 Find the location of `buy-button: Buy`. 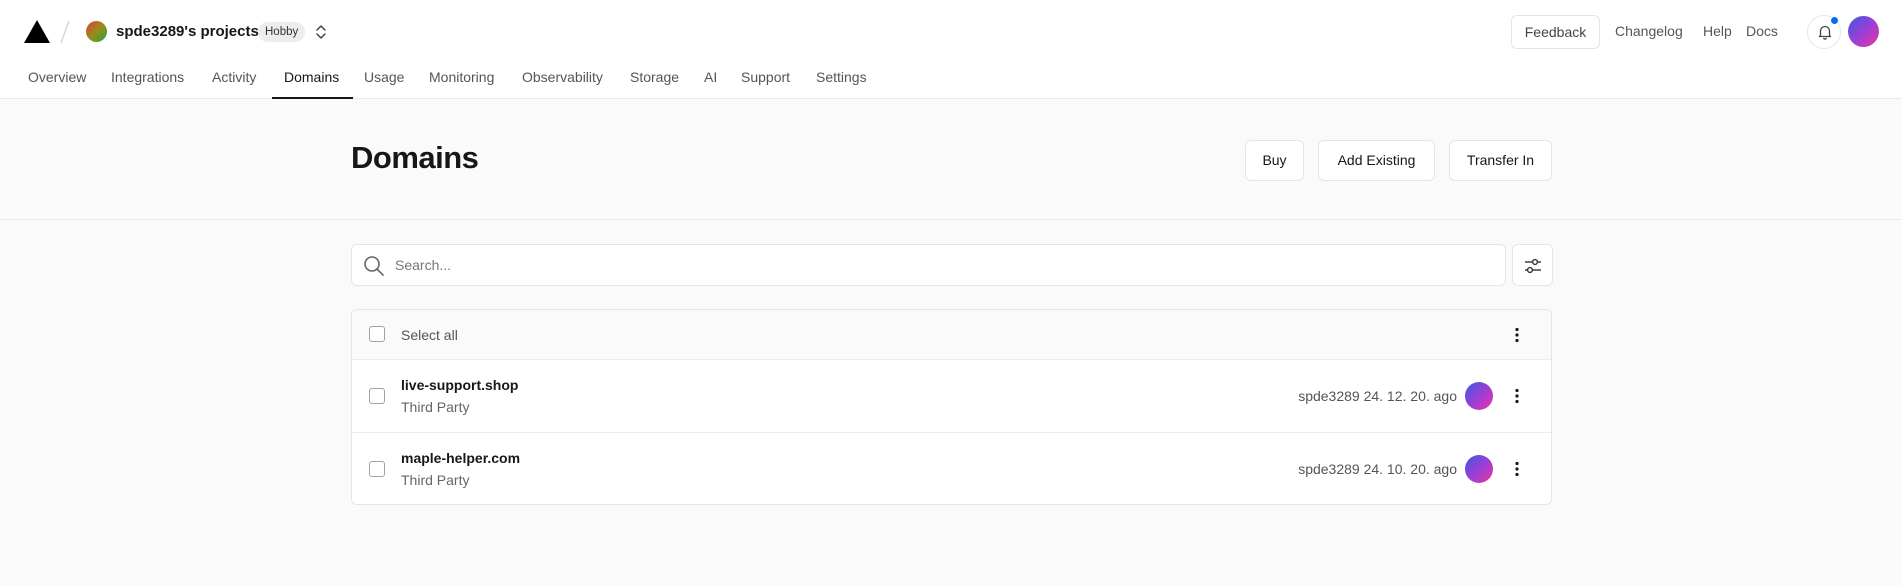

buy-button: Buy is located at coordinates (1274, 160).